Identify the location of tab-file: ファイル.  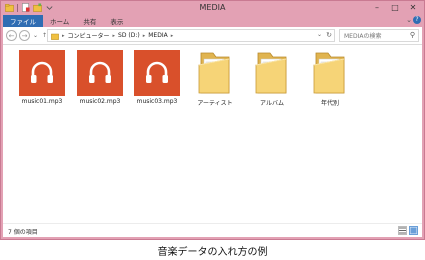
(23, 21).